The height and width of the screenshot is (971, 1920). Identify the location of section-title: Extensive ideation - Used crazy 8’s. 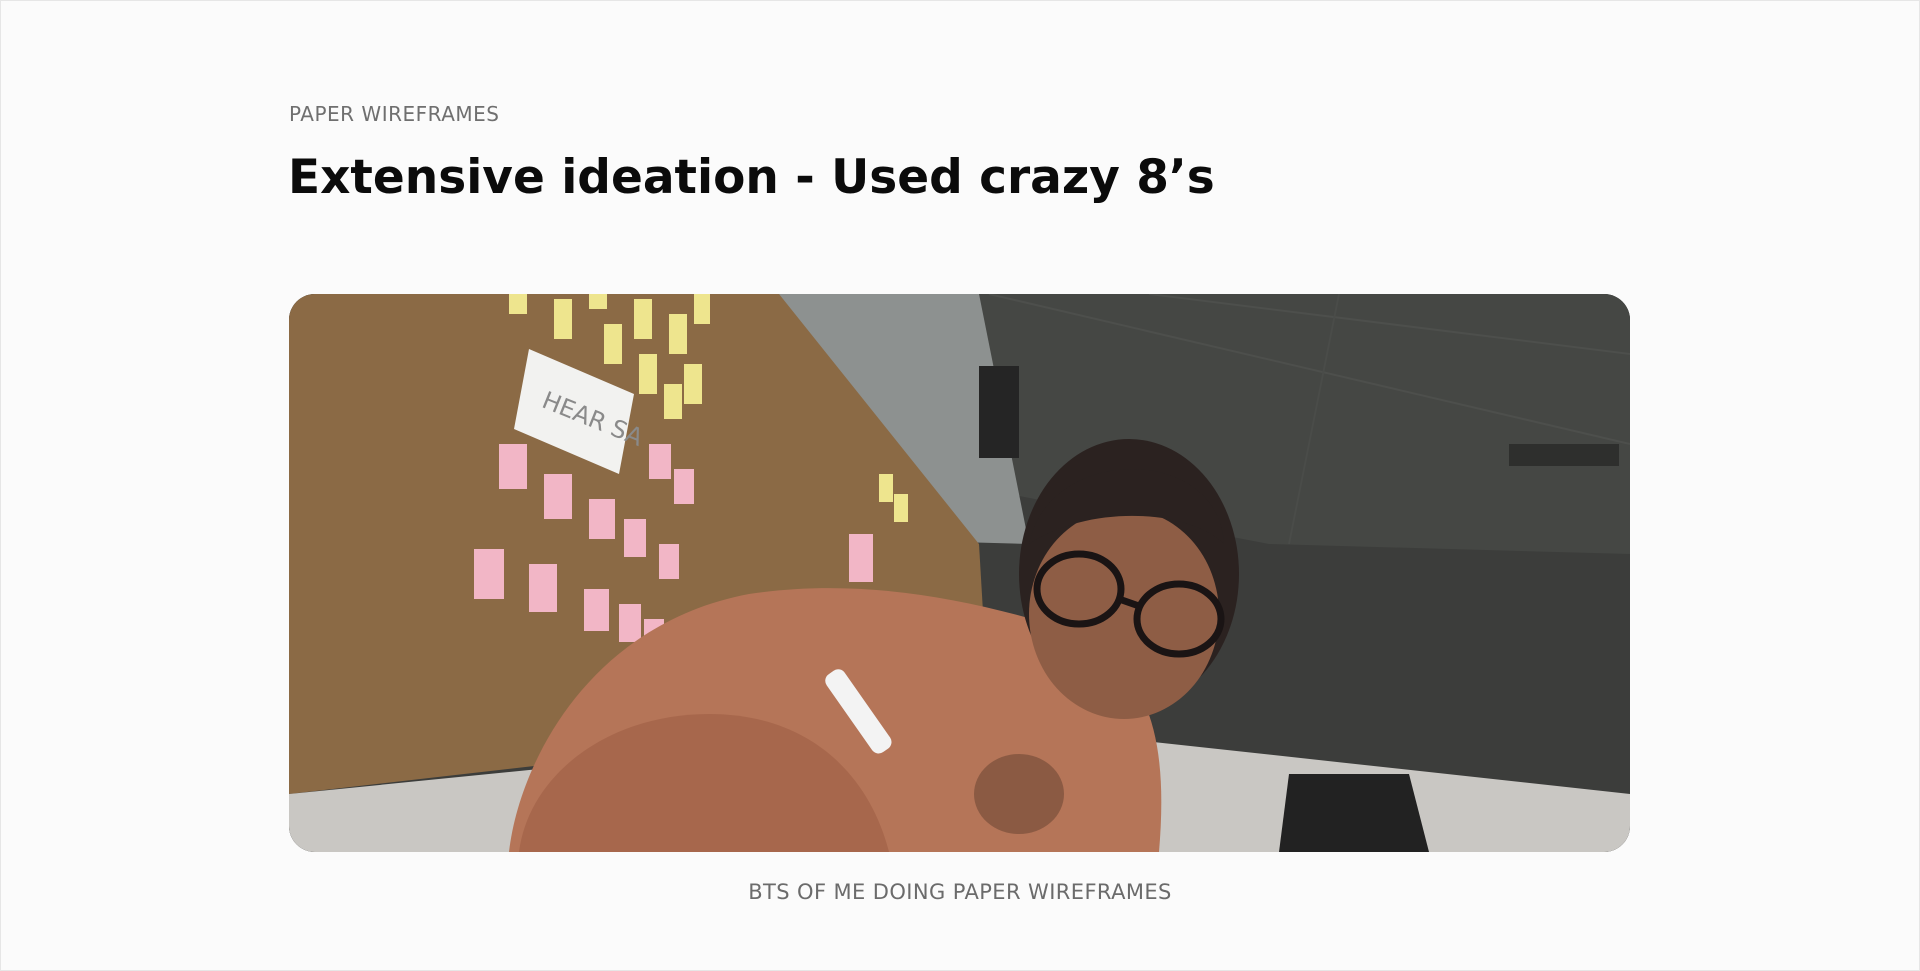
(751, 177).